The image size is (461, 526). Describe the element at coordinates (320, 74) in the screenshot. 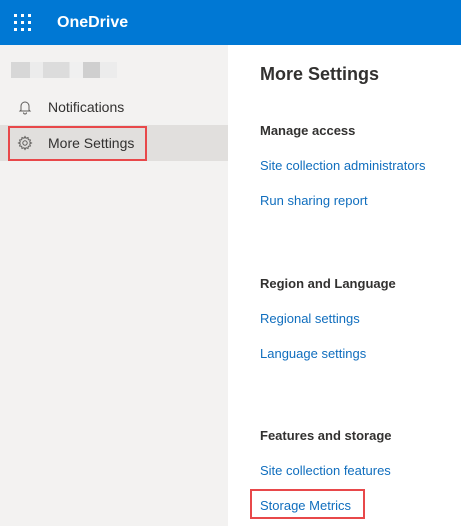

I see `page-title: More Settings` at that location.